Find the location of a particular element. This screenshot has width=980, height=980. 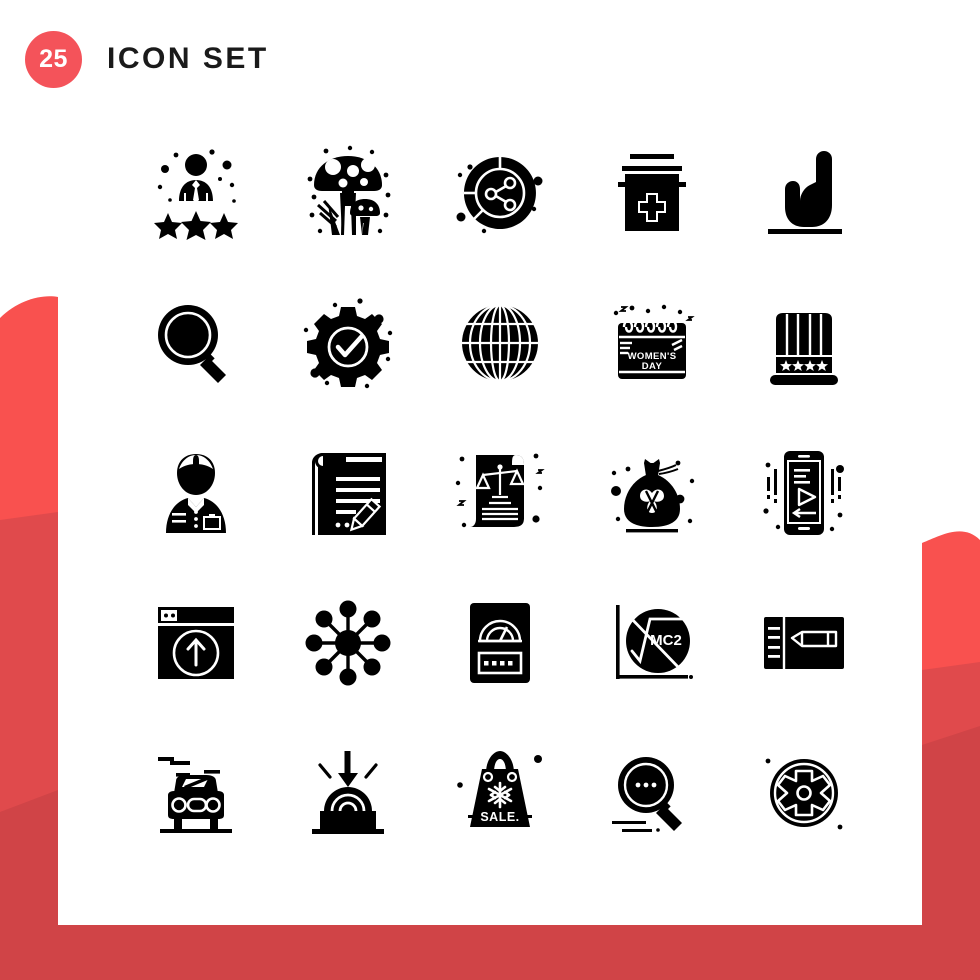

left-dark-shape is located at coordinates (29, 857).